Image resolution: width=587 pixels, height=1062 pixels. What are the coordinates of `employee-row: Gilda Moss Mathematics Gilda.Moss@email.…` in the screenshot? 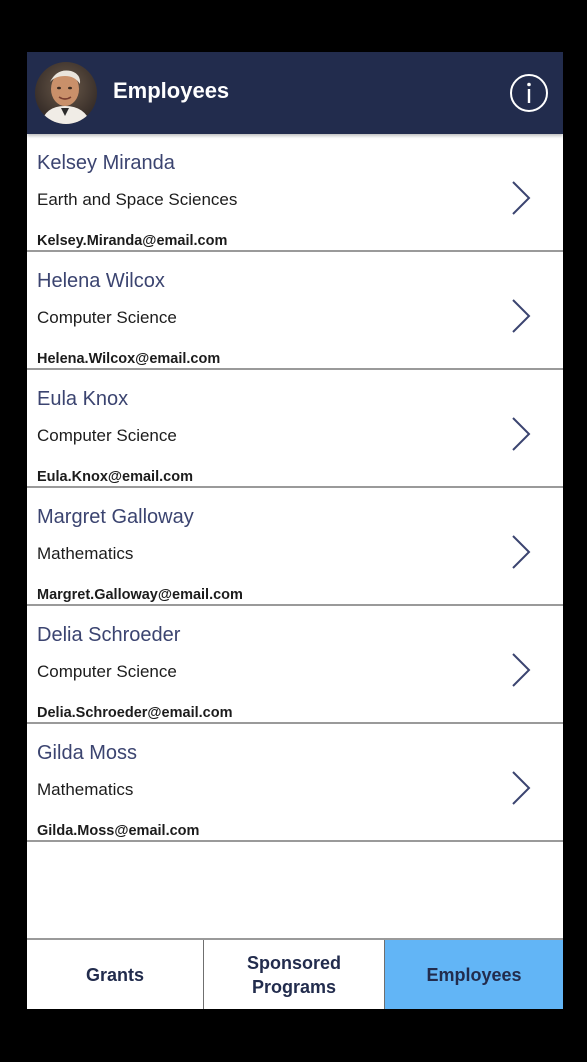 It's located at (295, 783).